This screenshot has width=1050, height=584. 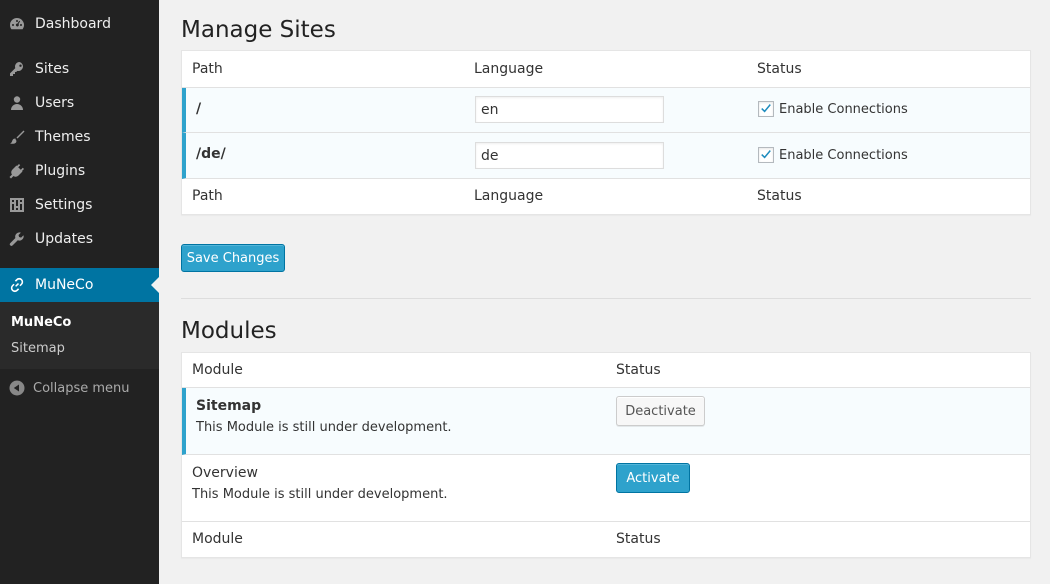 I want to click on brush-icon, so click(x=17, y=137).